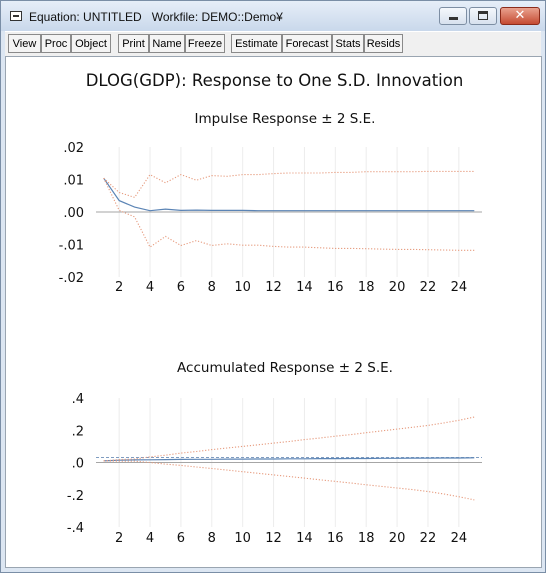 This screenshot has width=546, height=573. What do you see at coordinates (78, 431) in the screenshot?
I see `accum-y-tick-label: .2` at bounding box center [78, 431].